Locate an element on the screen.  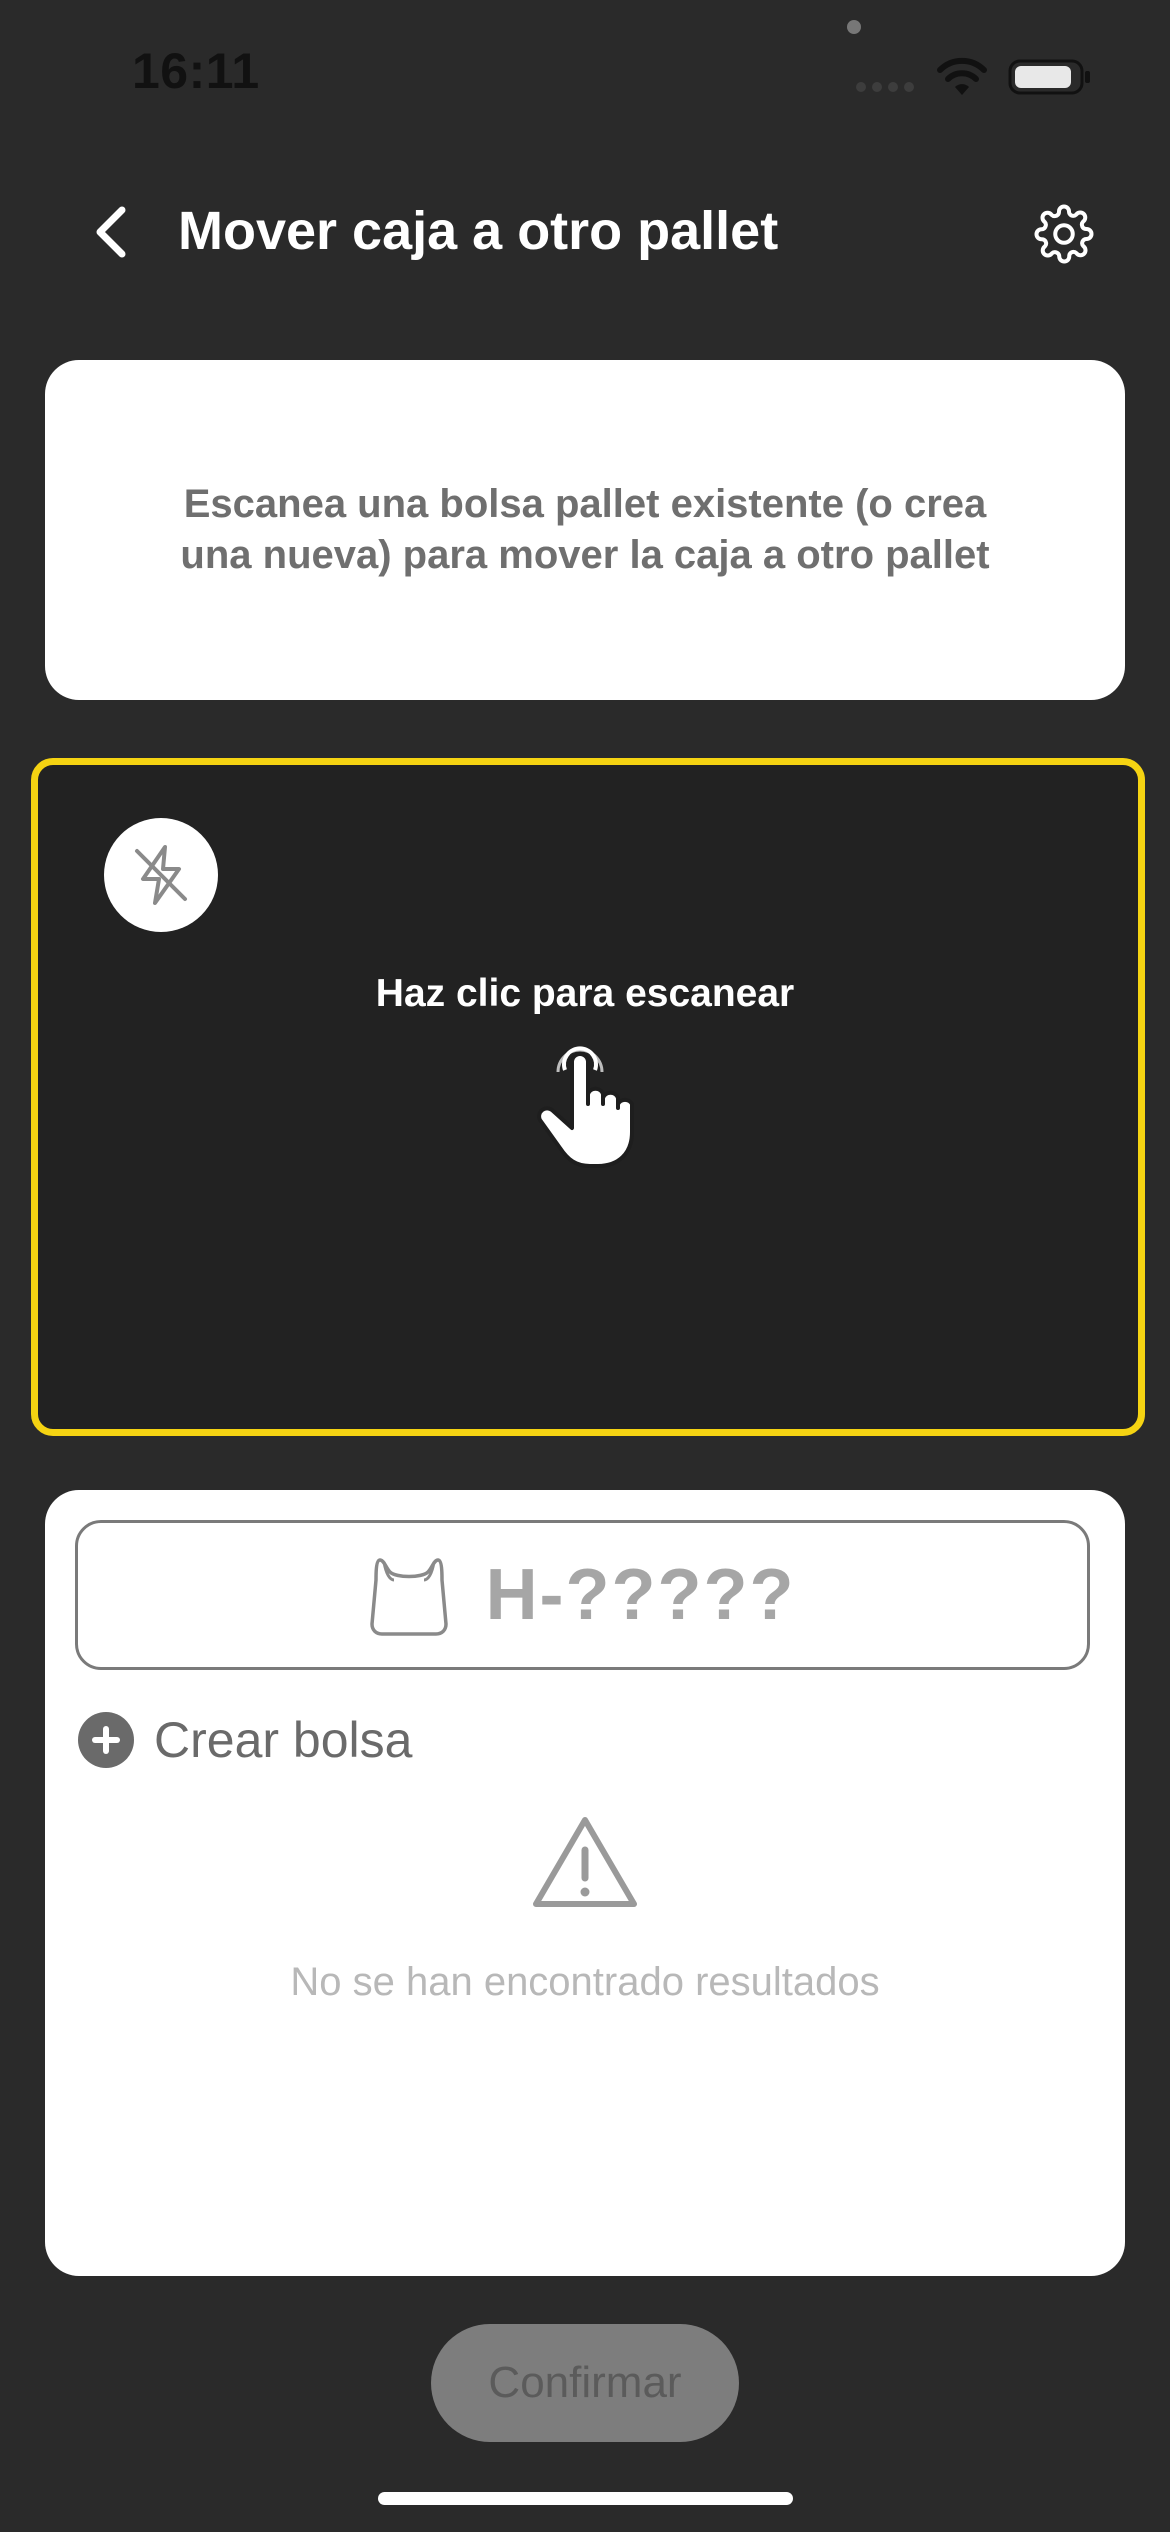
scan-label: Haz clic para escanear is located at coordinates (585, 993).